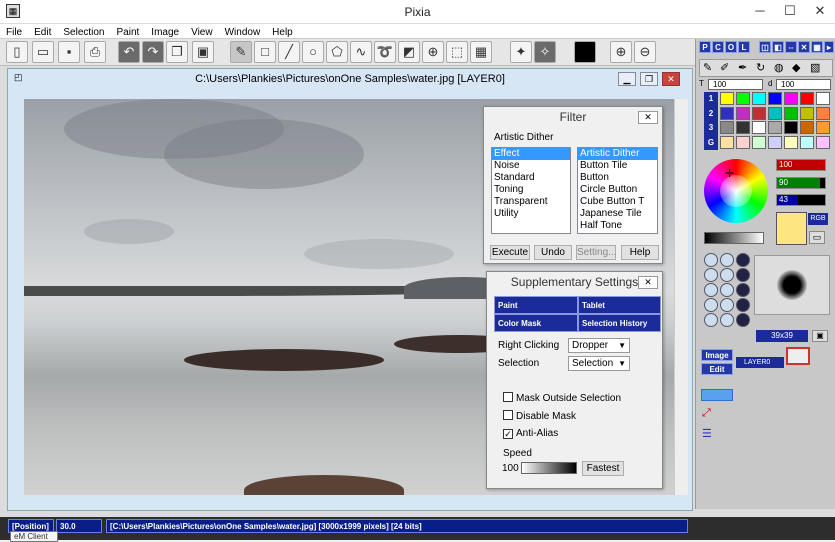 The image size is (835, 542). I want to click on layer-thumbnail, so click(798, 356).